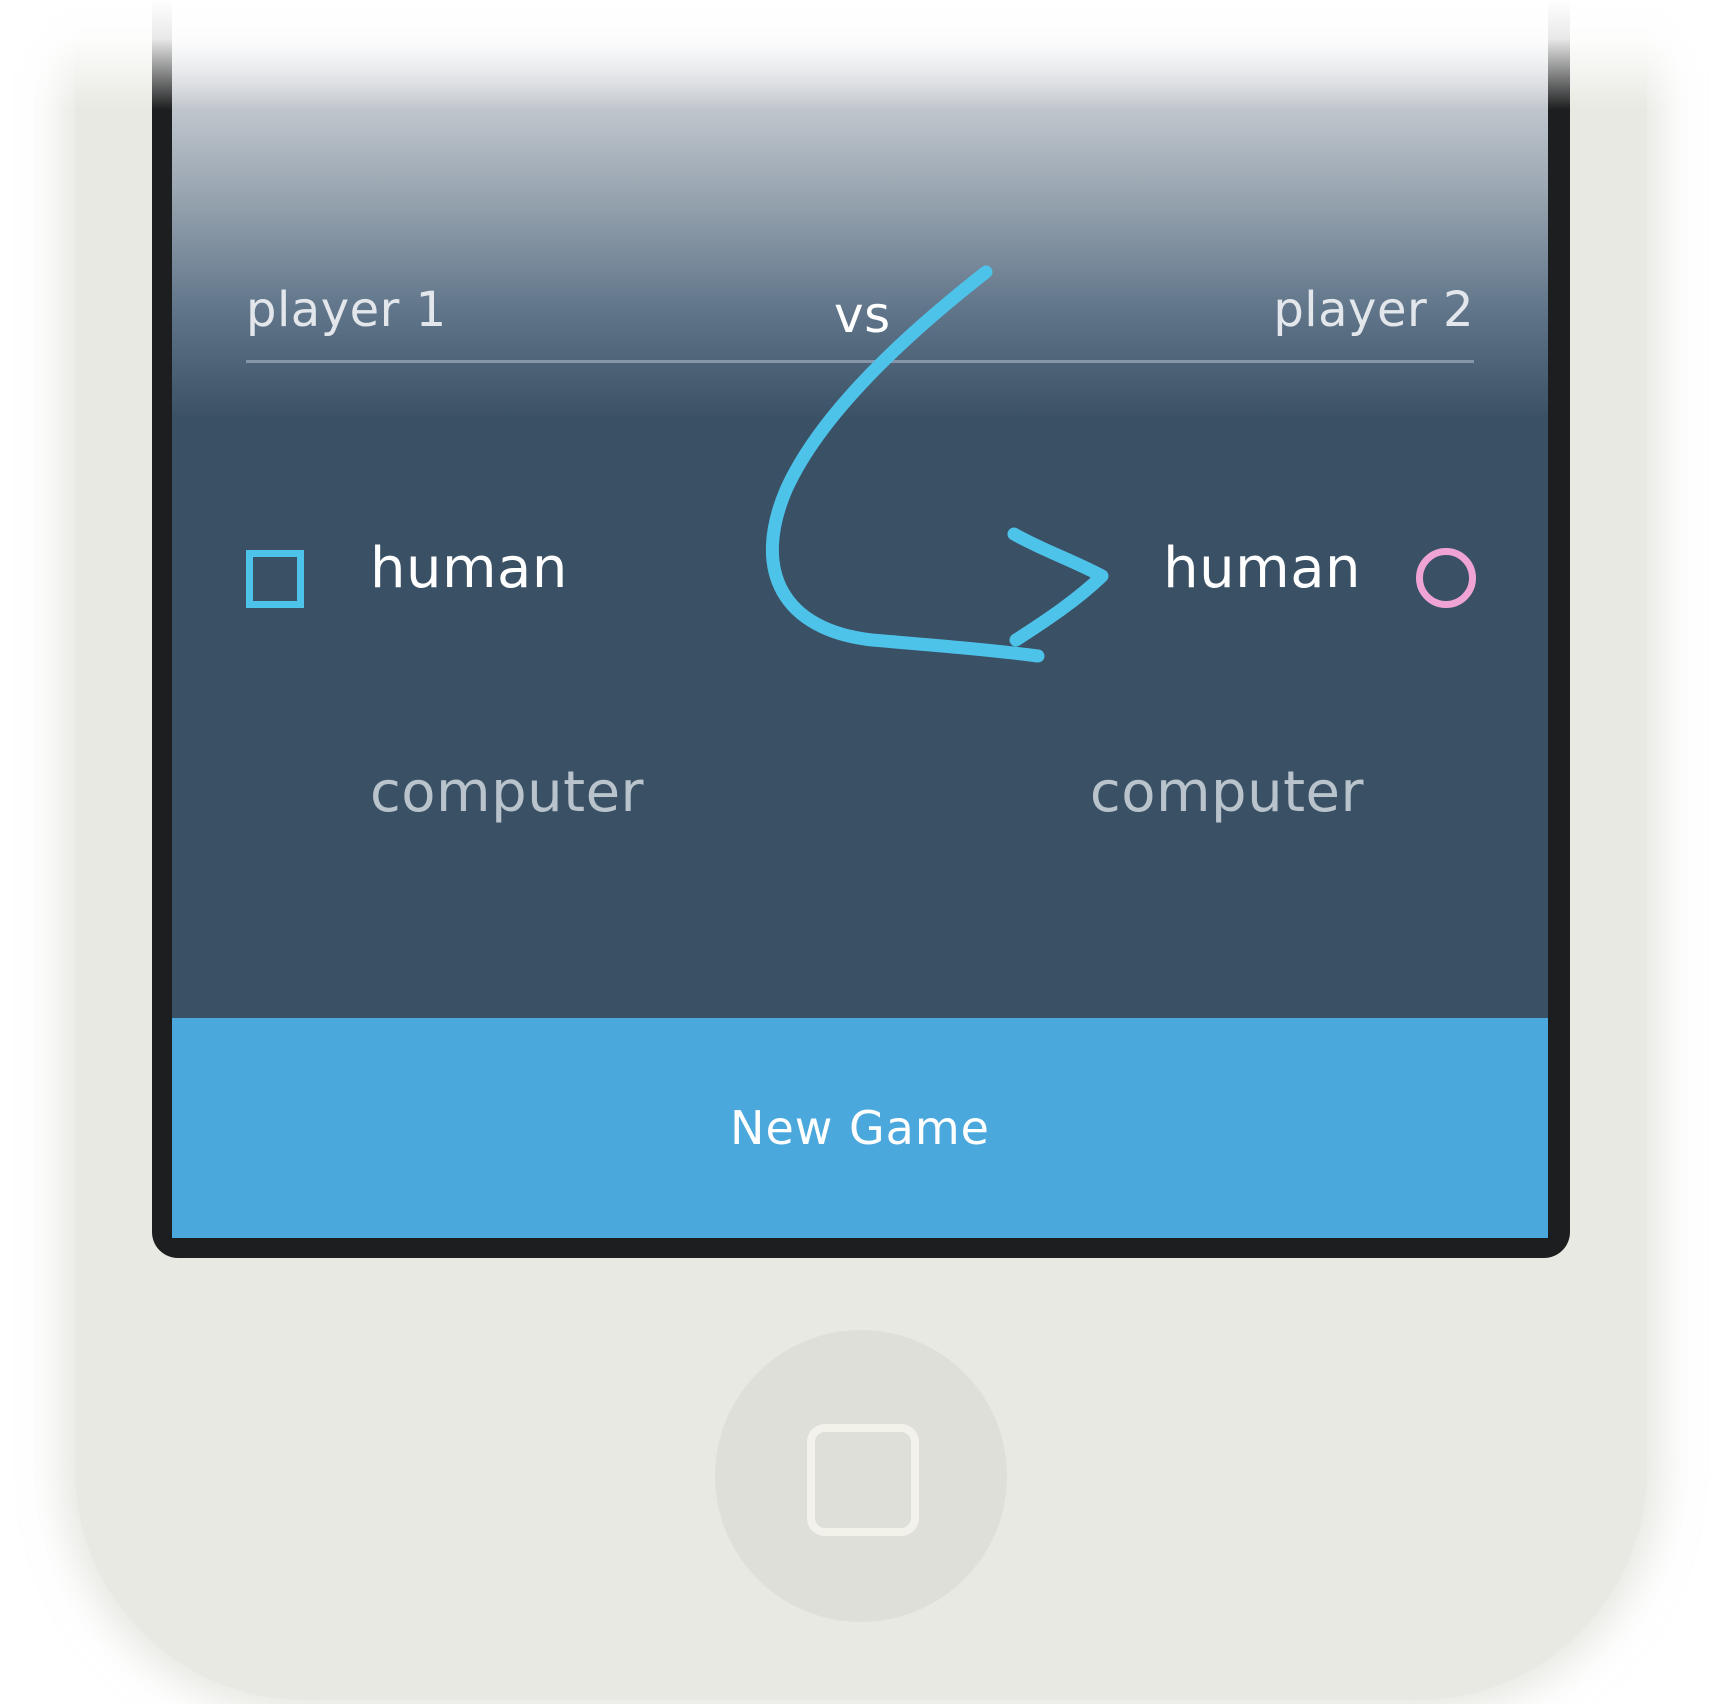 Image resolution: width=1722 pixels, height=1704 pixels. I want to click on home-button-icon, so click(861, 1476).